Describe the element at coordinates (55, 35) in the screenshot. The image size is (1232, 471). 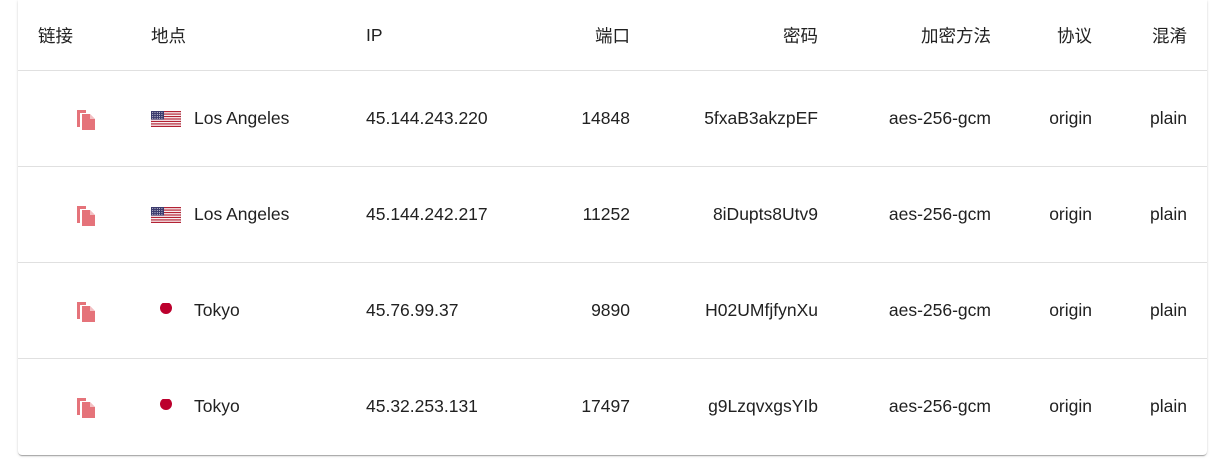
I see `header-link: 链接` at that location.